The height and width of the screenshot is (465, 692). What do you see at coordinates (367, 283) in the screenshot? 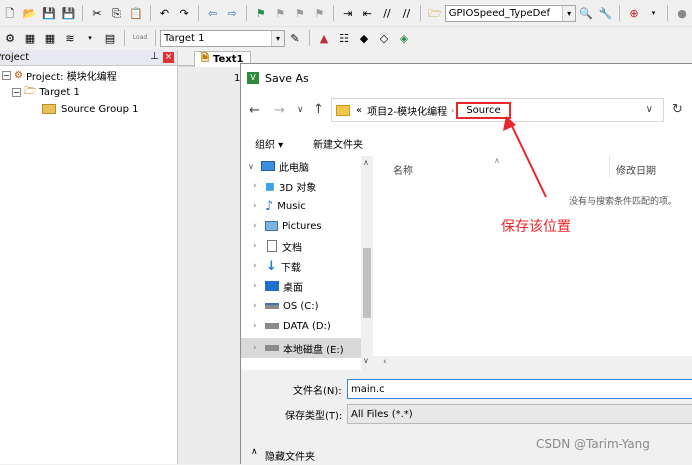
I see `nav-scroll-thumb` at bounding box center [367, 283].